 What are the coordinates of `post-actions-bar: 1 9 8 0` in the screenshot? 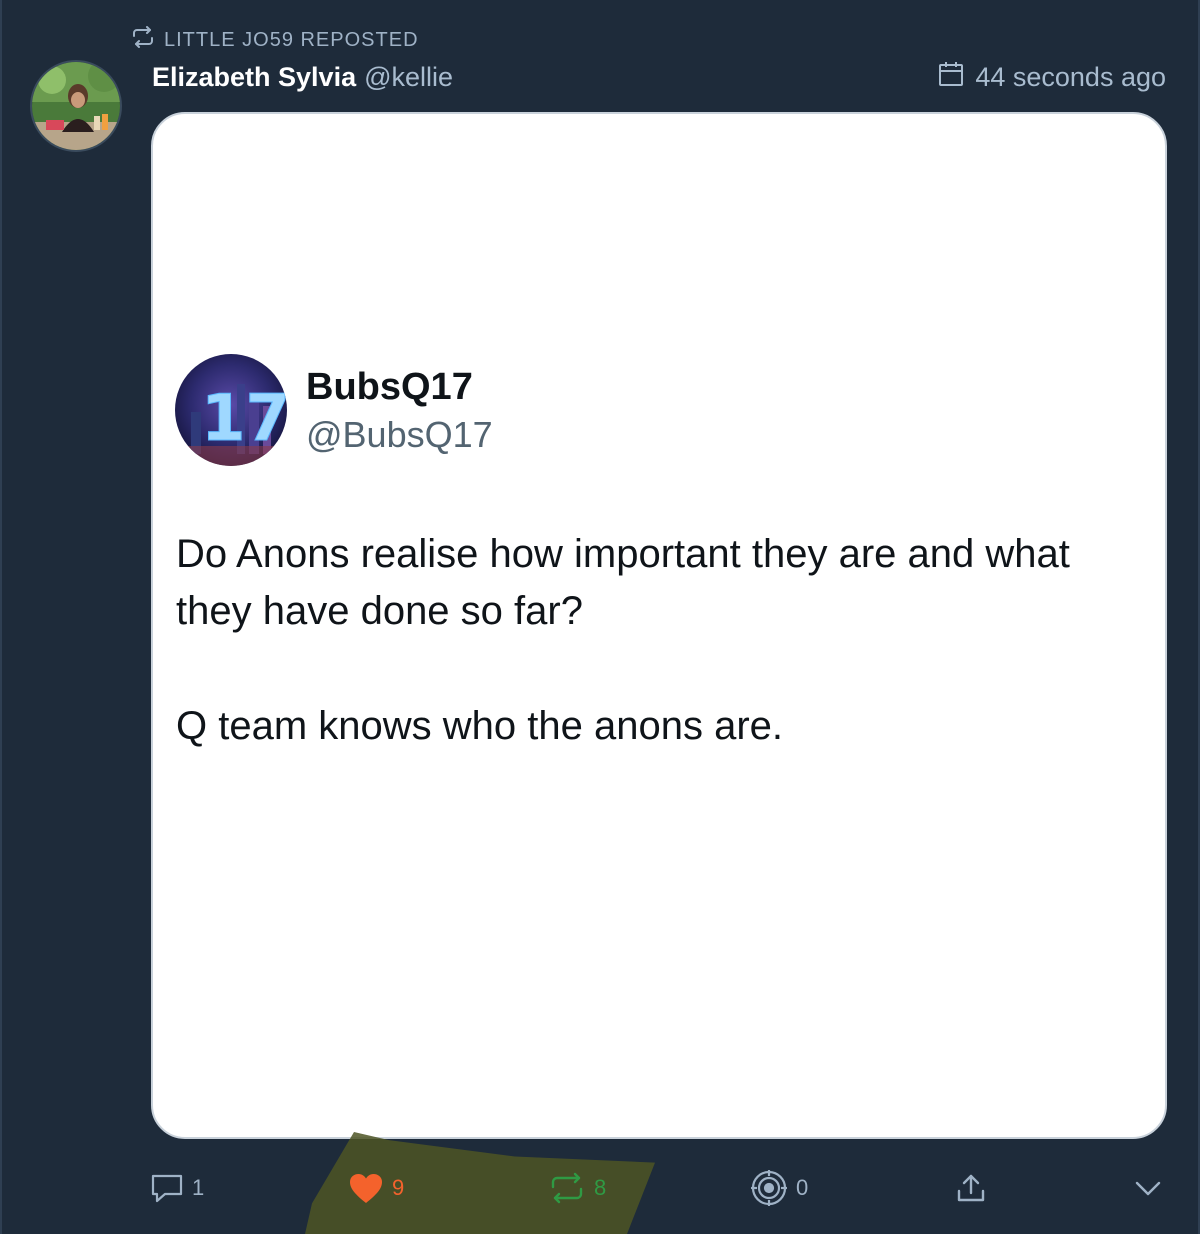 It's located at (600, 1188).